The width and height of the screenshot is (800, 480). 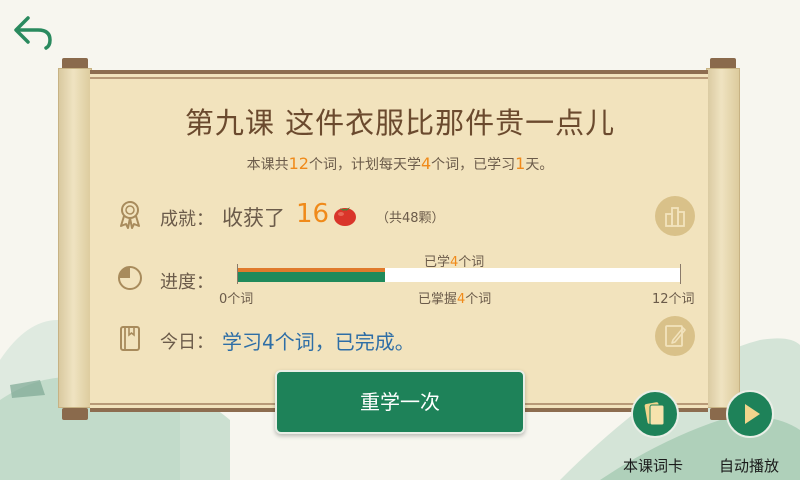 I want to click on daily-words: 4, so click(x=426, y=163).